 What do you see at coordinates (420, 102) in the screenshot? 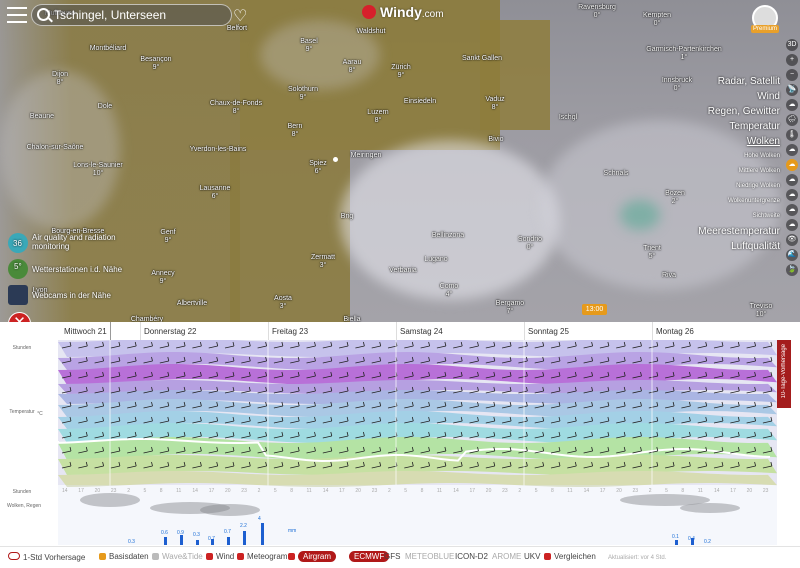
I see `city-label: Einsiedeln` at bounding box center [420, 102].